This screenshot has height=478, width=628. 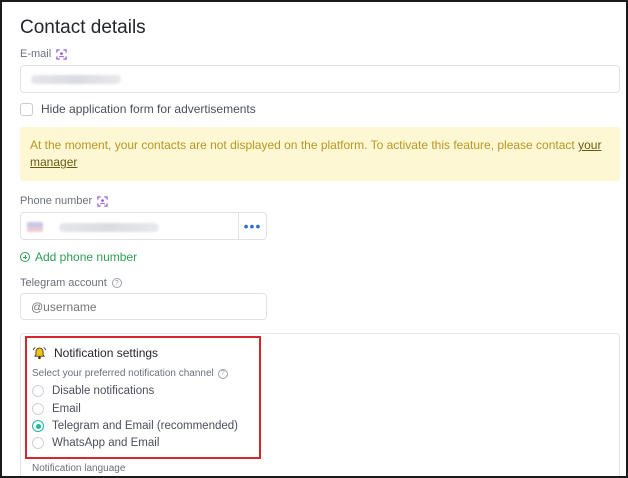 I want to click on highlight-box, so click(x=143, y=397).